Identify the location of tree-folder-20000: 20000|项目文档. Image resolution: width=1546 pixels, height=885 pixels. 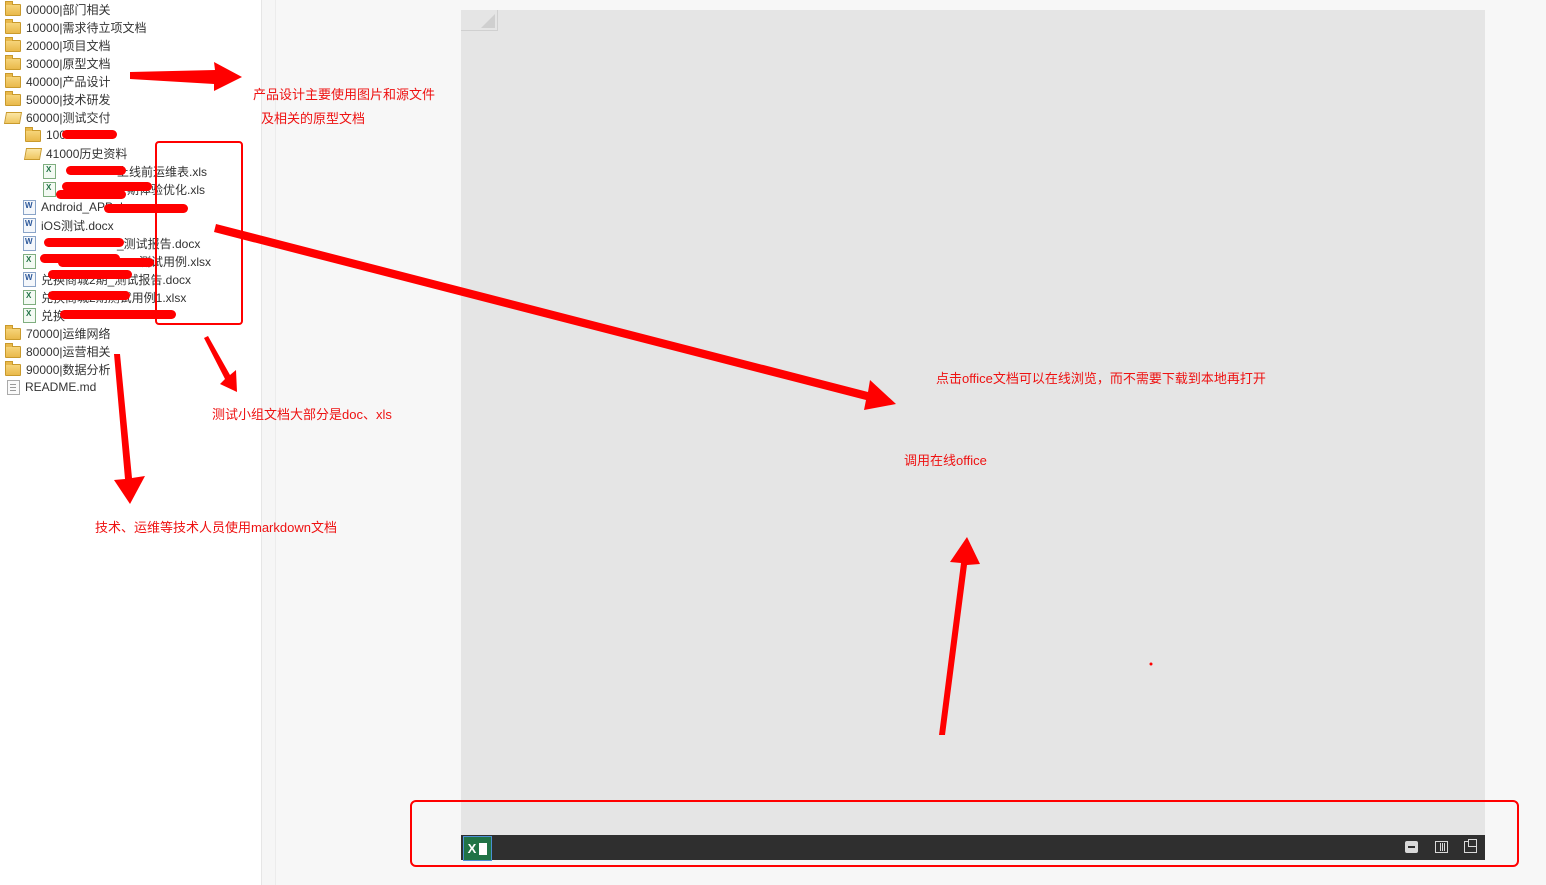
(58, 45).